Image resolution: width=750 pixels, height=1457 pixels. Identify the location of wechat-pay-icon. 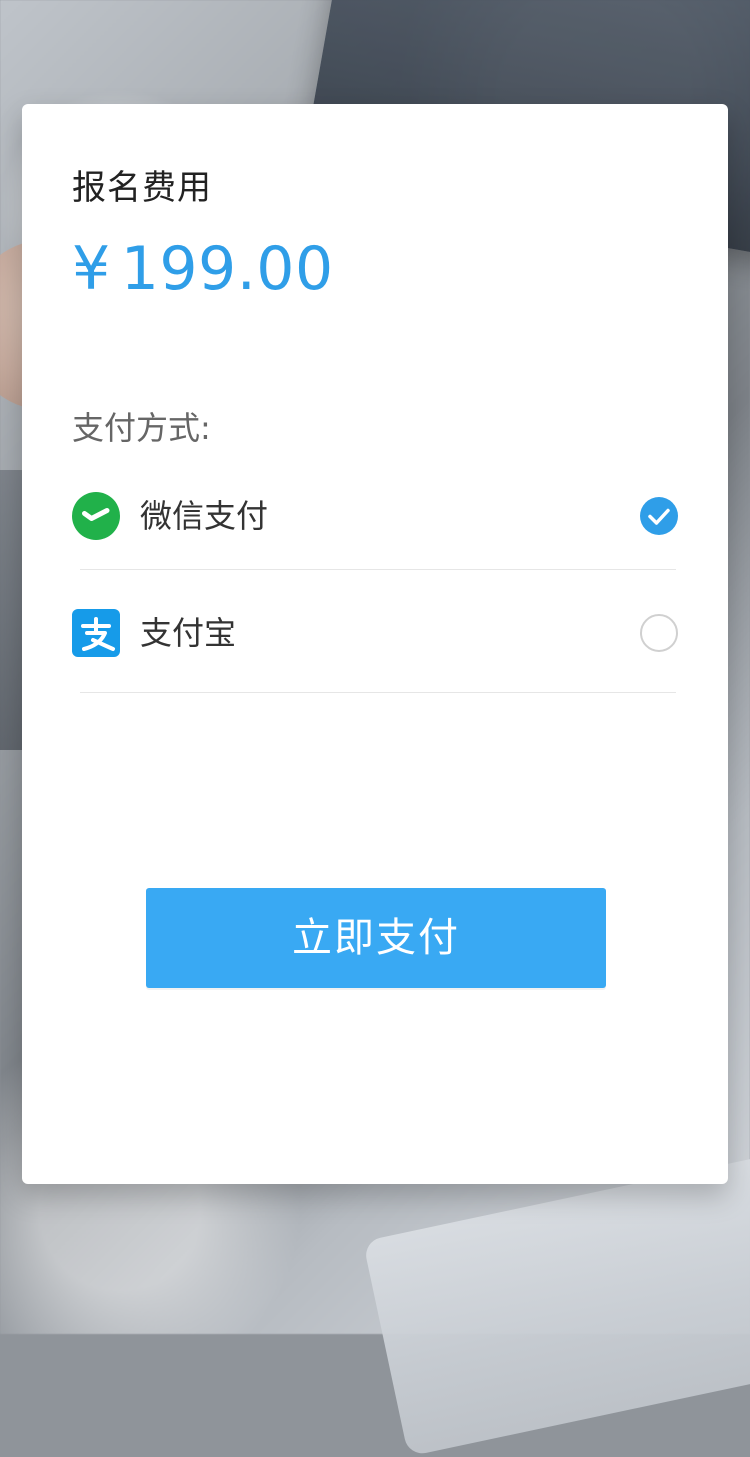
(96, 516).